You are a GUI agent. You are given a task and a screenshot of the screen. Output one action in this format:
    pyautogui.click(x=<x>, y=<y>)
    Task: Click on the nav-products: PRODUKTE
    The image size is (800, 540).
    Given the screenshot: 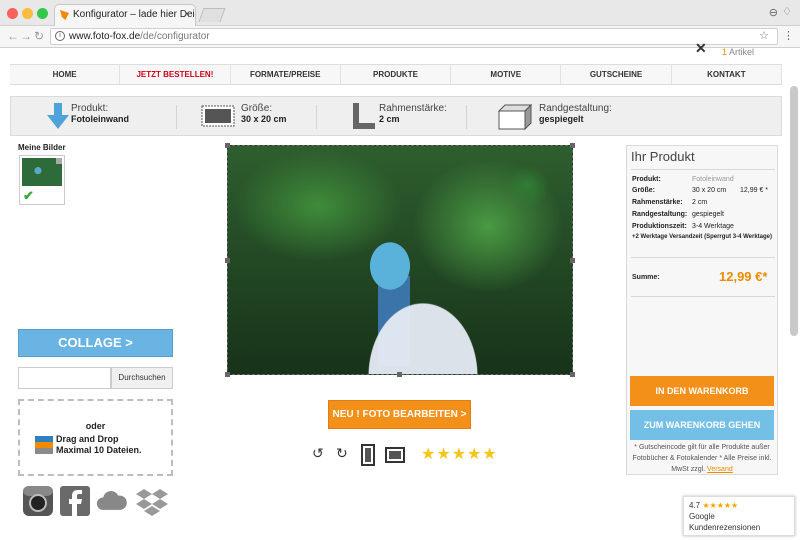 What is the action you would take?
    pyautogui.click(x=396, y=74)
    